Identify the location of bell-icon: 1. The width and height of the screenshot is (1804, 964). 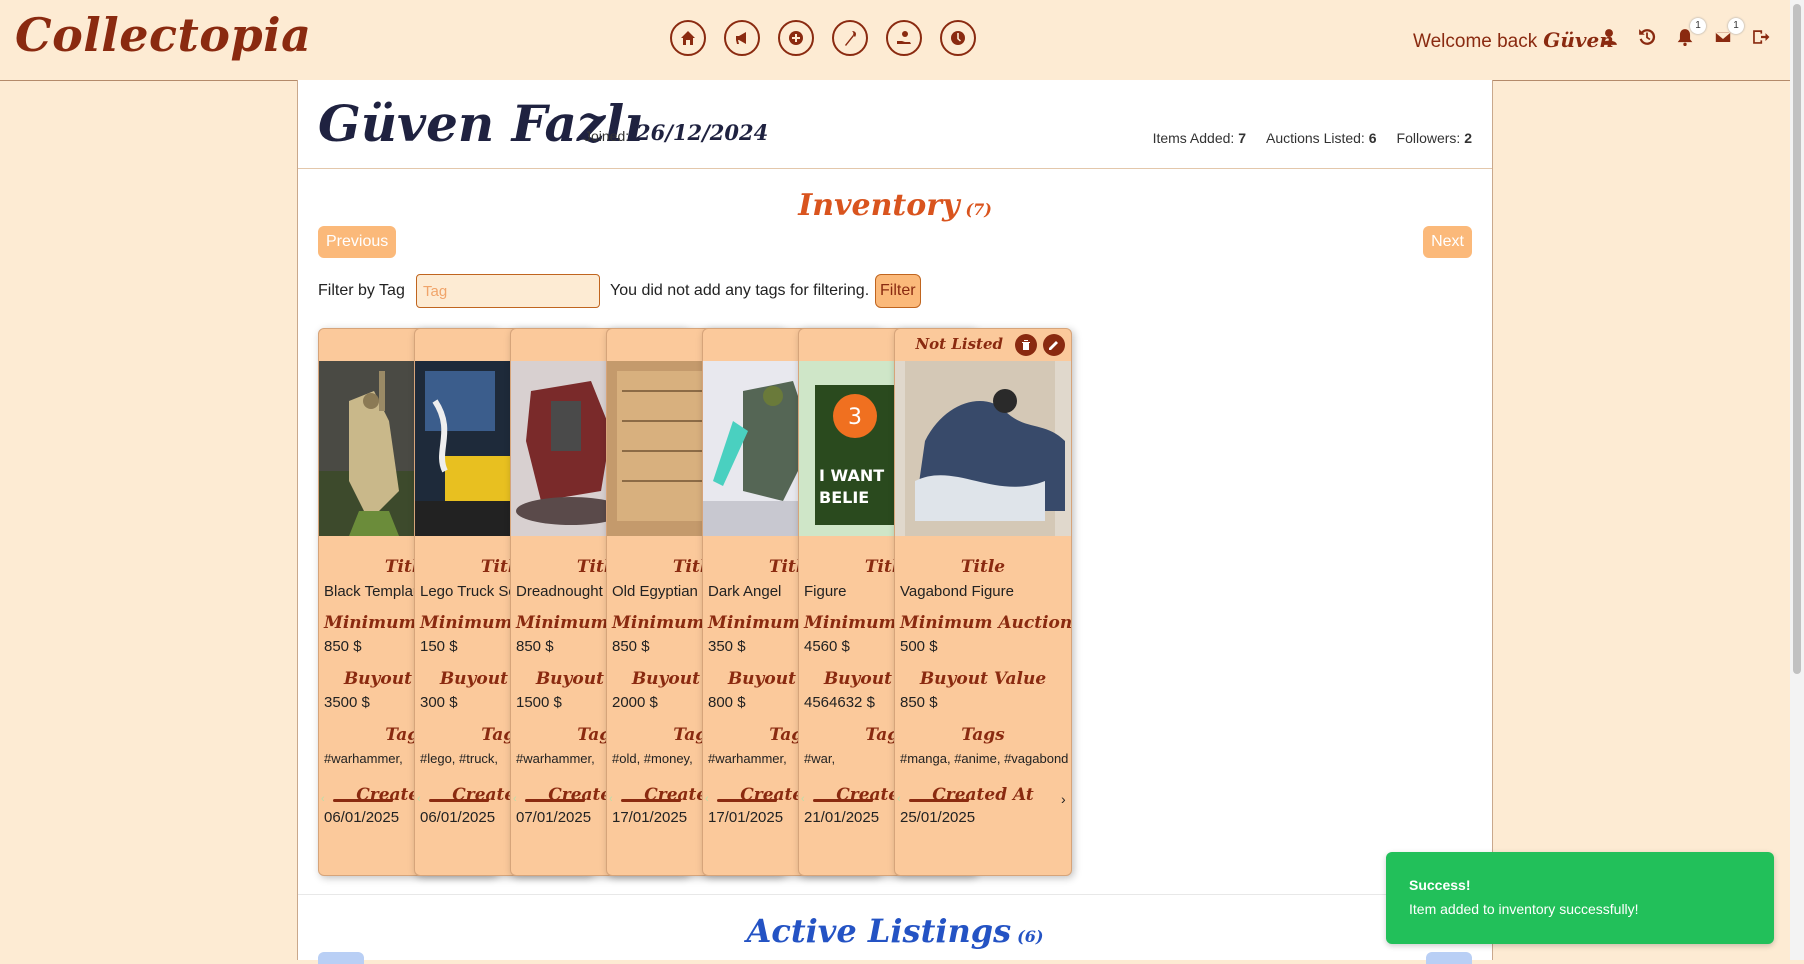
(1691, 32).